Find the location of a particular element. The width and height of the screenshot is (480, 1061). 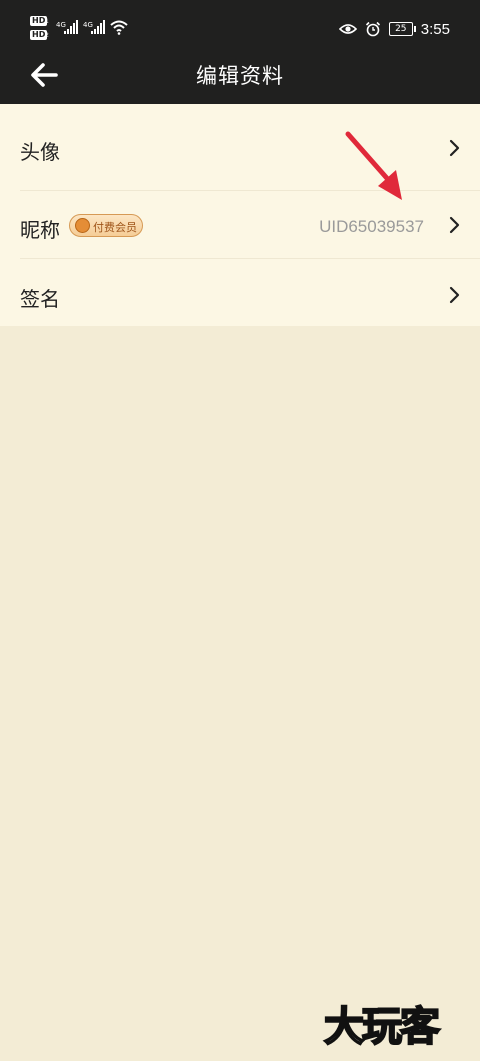

status-bar: HD 1 HD 2 4G 4G 25 3:55 is located at coordinates (240, 28).